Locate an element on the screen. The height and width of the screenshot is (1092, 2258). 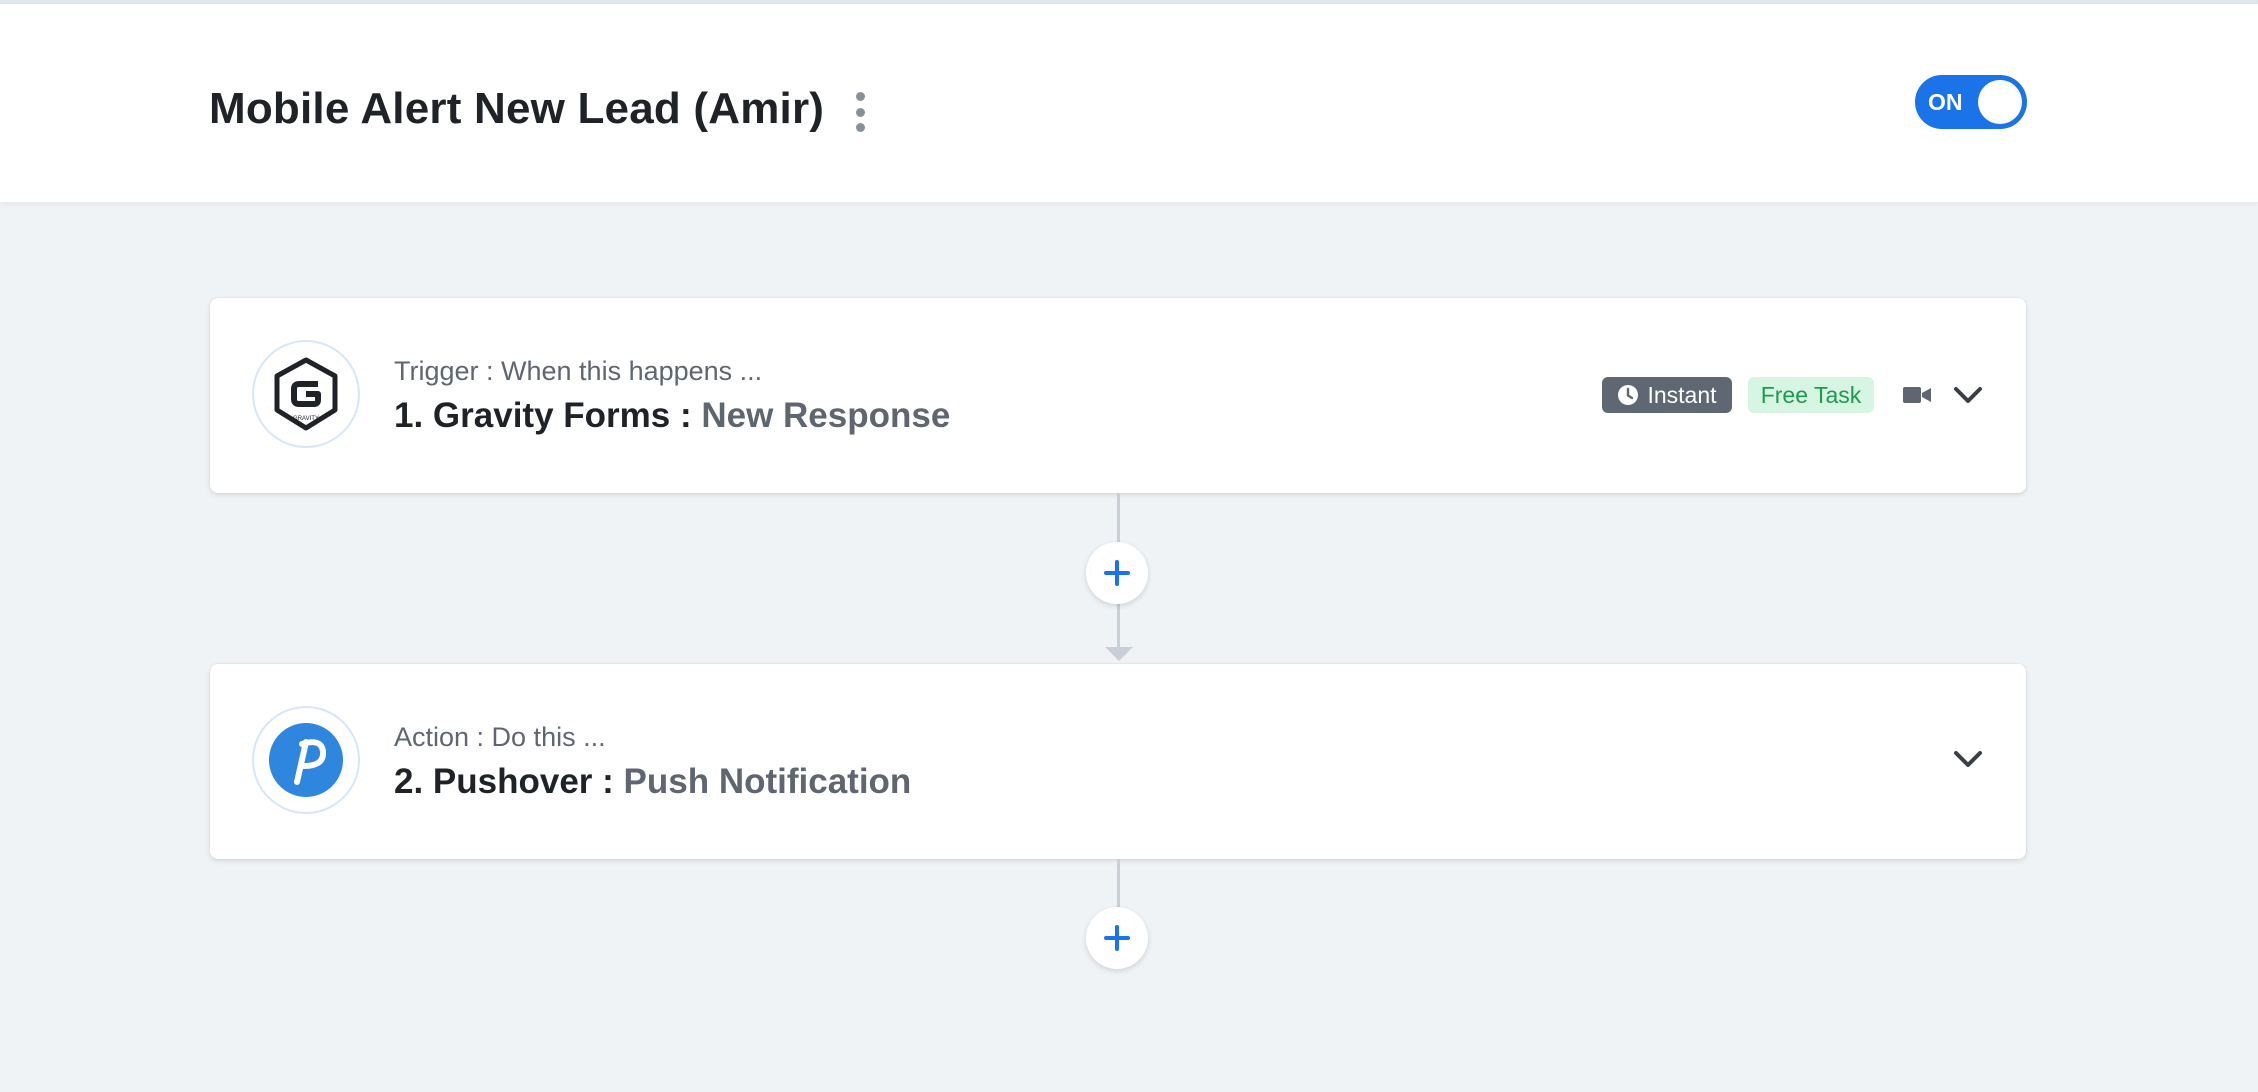
trigger-app-name: 1. Gravity Forms : is located at coordinates (543, 415).